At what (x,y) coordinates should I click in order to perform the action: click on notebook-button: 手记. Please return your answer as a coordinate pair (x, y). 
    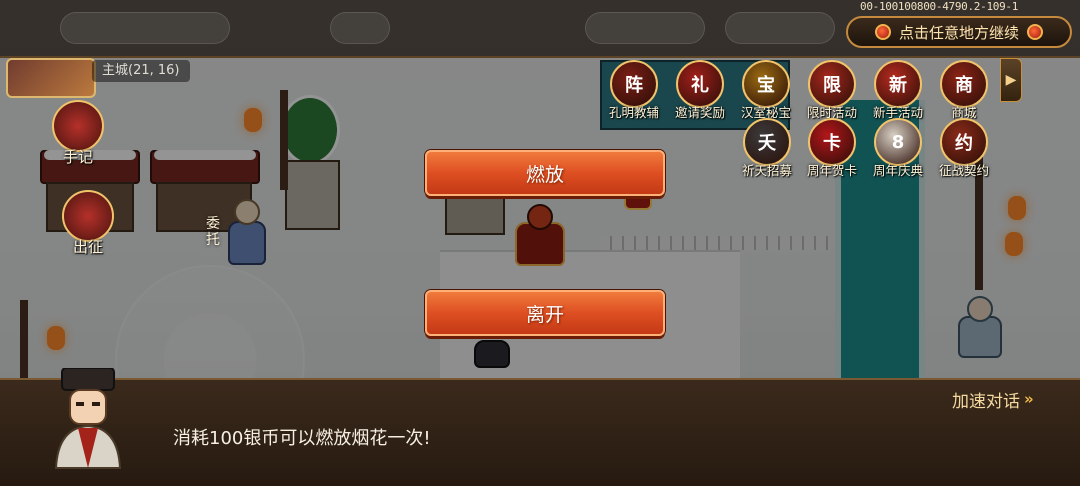
    Looking at the image, I should click on (78, 133).